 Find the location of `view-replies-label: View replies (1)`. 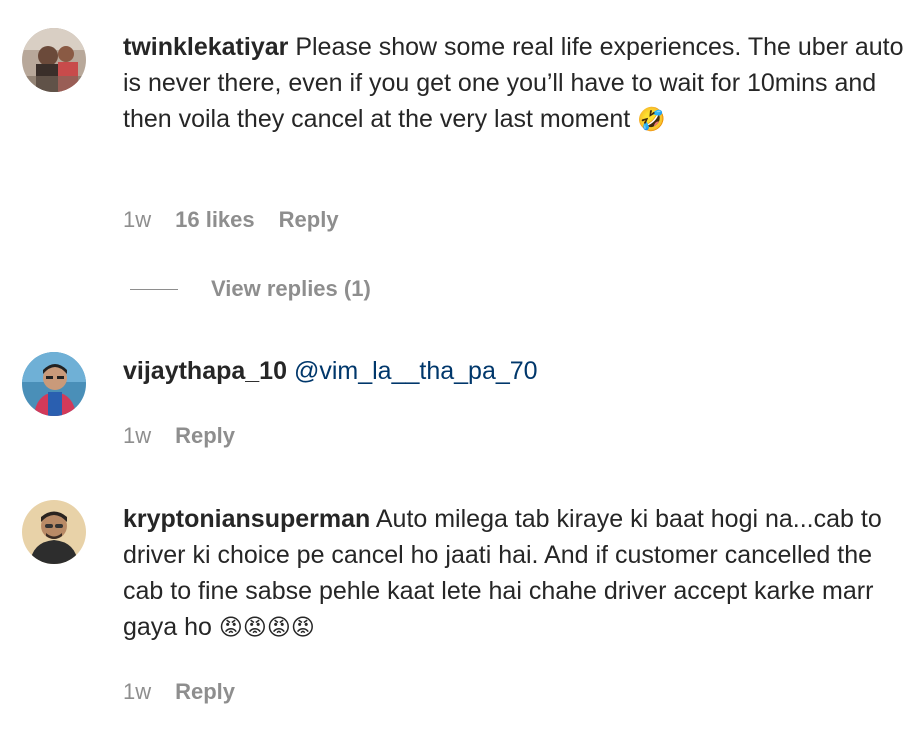

view-replies-label: View replies (1) is located at coordinates (291, 288).